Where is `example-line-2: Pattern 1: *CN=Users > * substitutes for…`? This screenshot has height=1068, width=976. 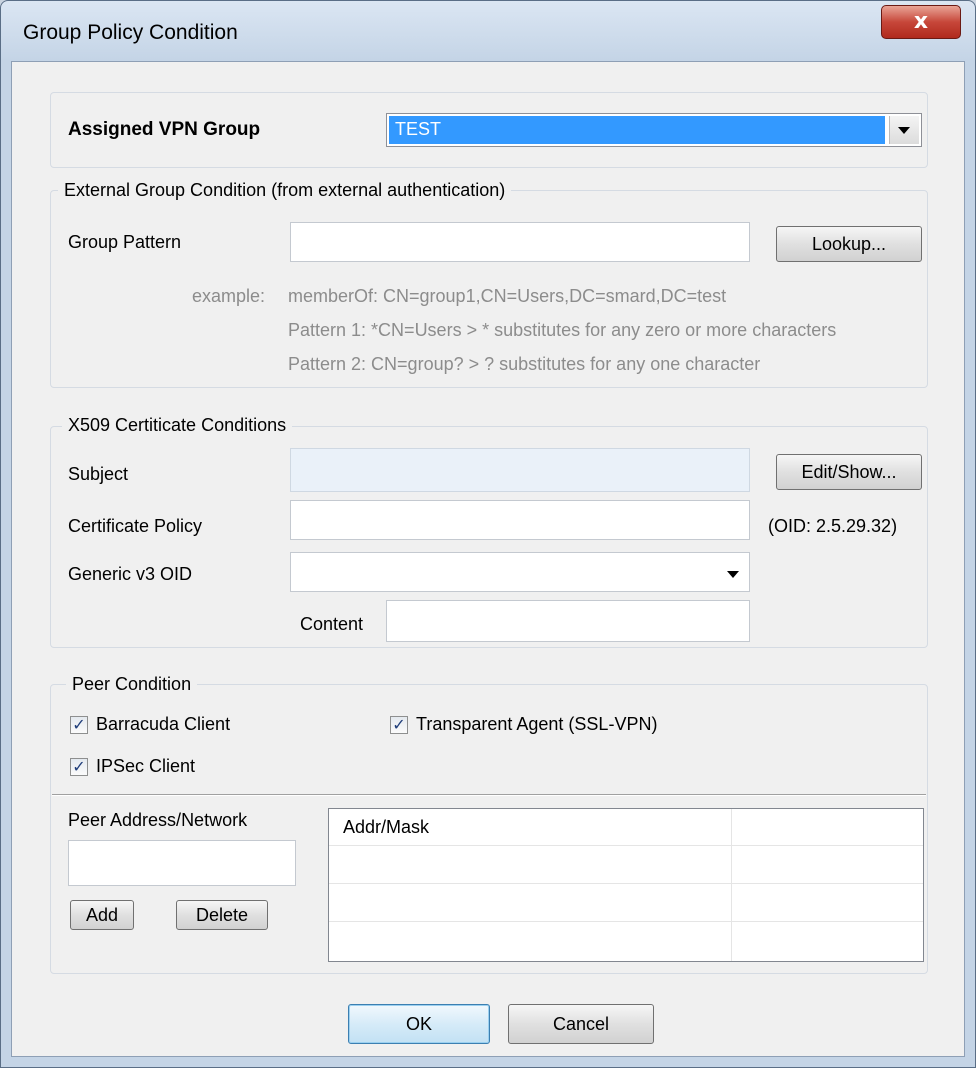
example-line-2: Pattern 1: *CN=Users > * substitutes for… is located at coordinates (562, 330).